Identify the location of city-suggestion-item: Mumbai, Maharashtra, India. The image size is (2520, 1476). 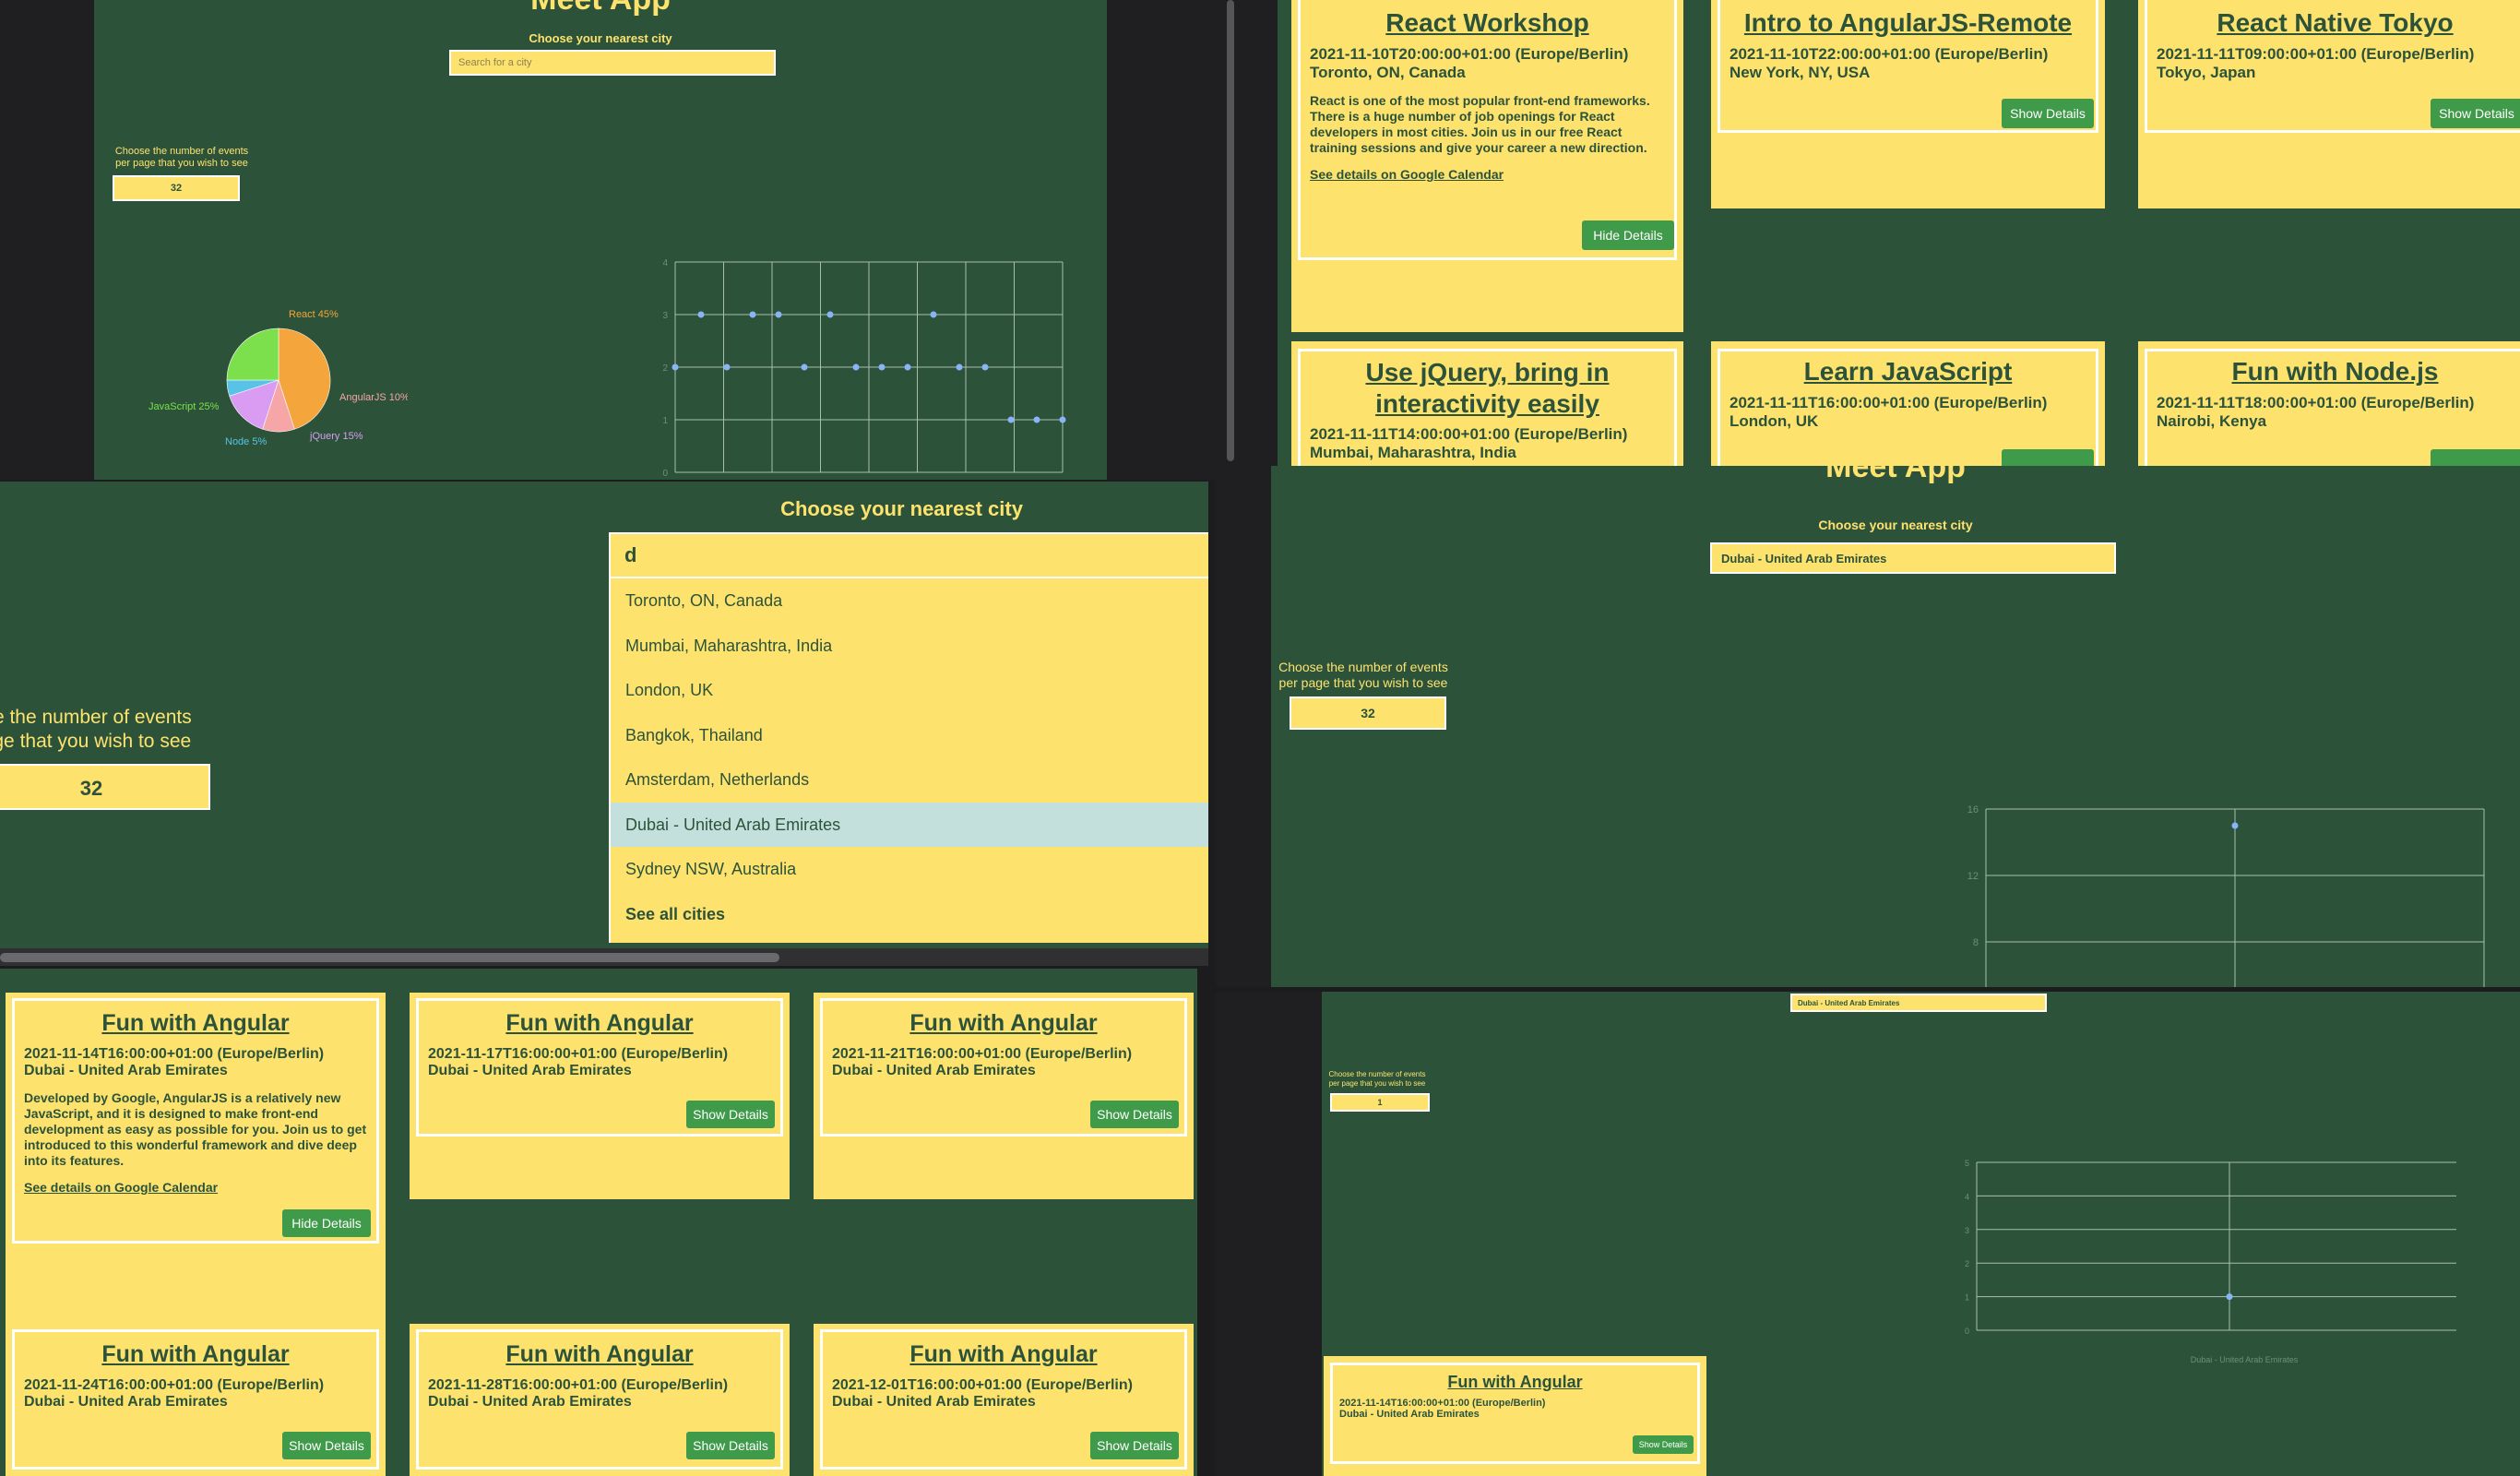
(909, 646).